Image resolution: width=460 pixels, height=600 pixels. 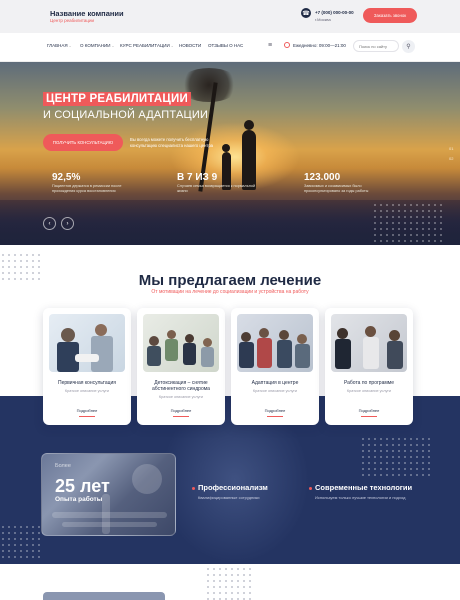 What do you see at coordinates (59, 45) in the screenshot?
I see `nav-item-home: ГЛАВНАЯ⌄` at bounding box center [59, 45].